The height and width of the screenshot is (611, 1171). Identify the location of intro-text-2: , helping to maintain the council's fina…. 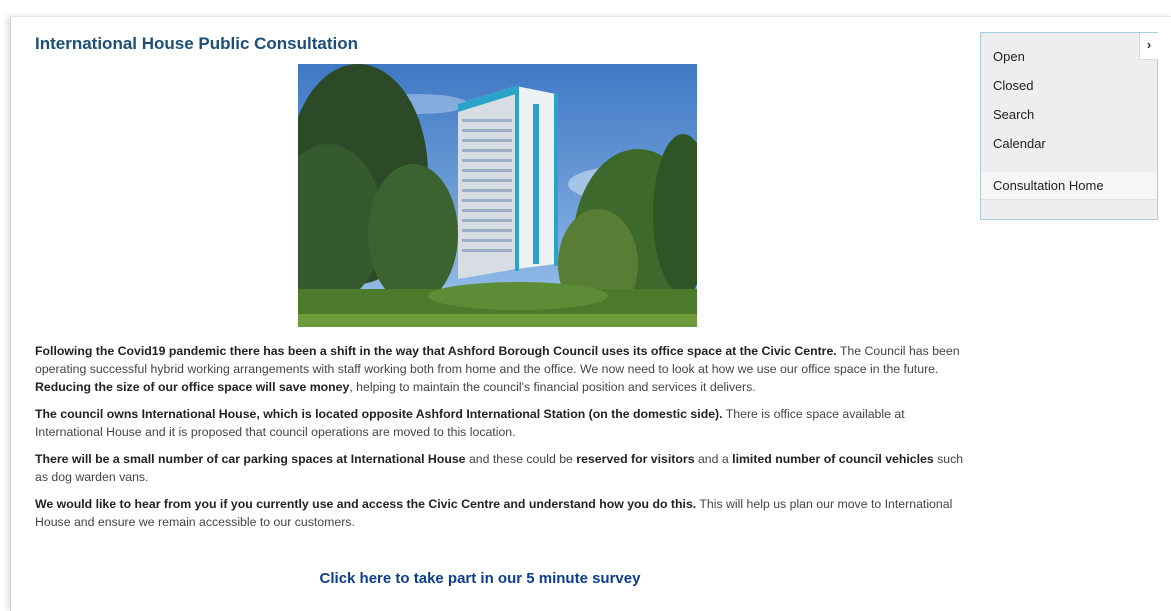
(552, 387).